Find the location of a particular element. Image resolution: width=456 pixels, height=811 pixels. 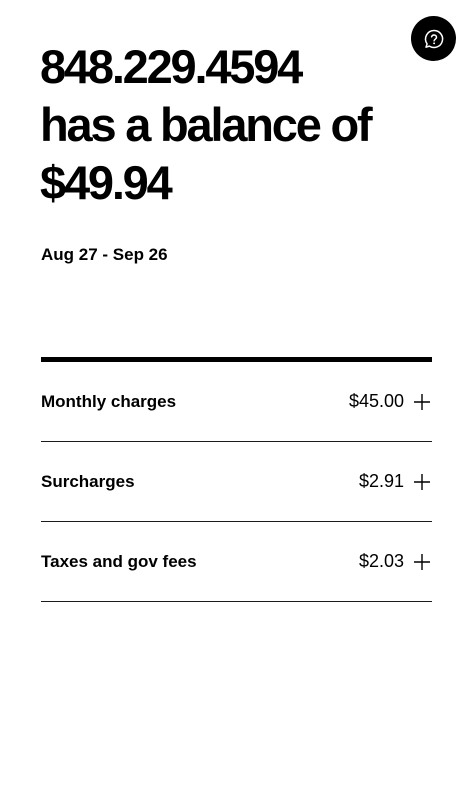

charge-row-surcharges: Surcharges $2.91 is located at coordinates (236, 482).